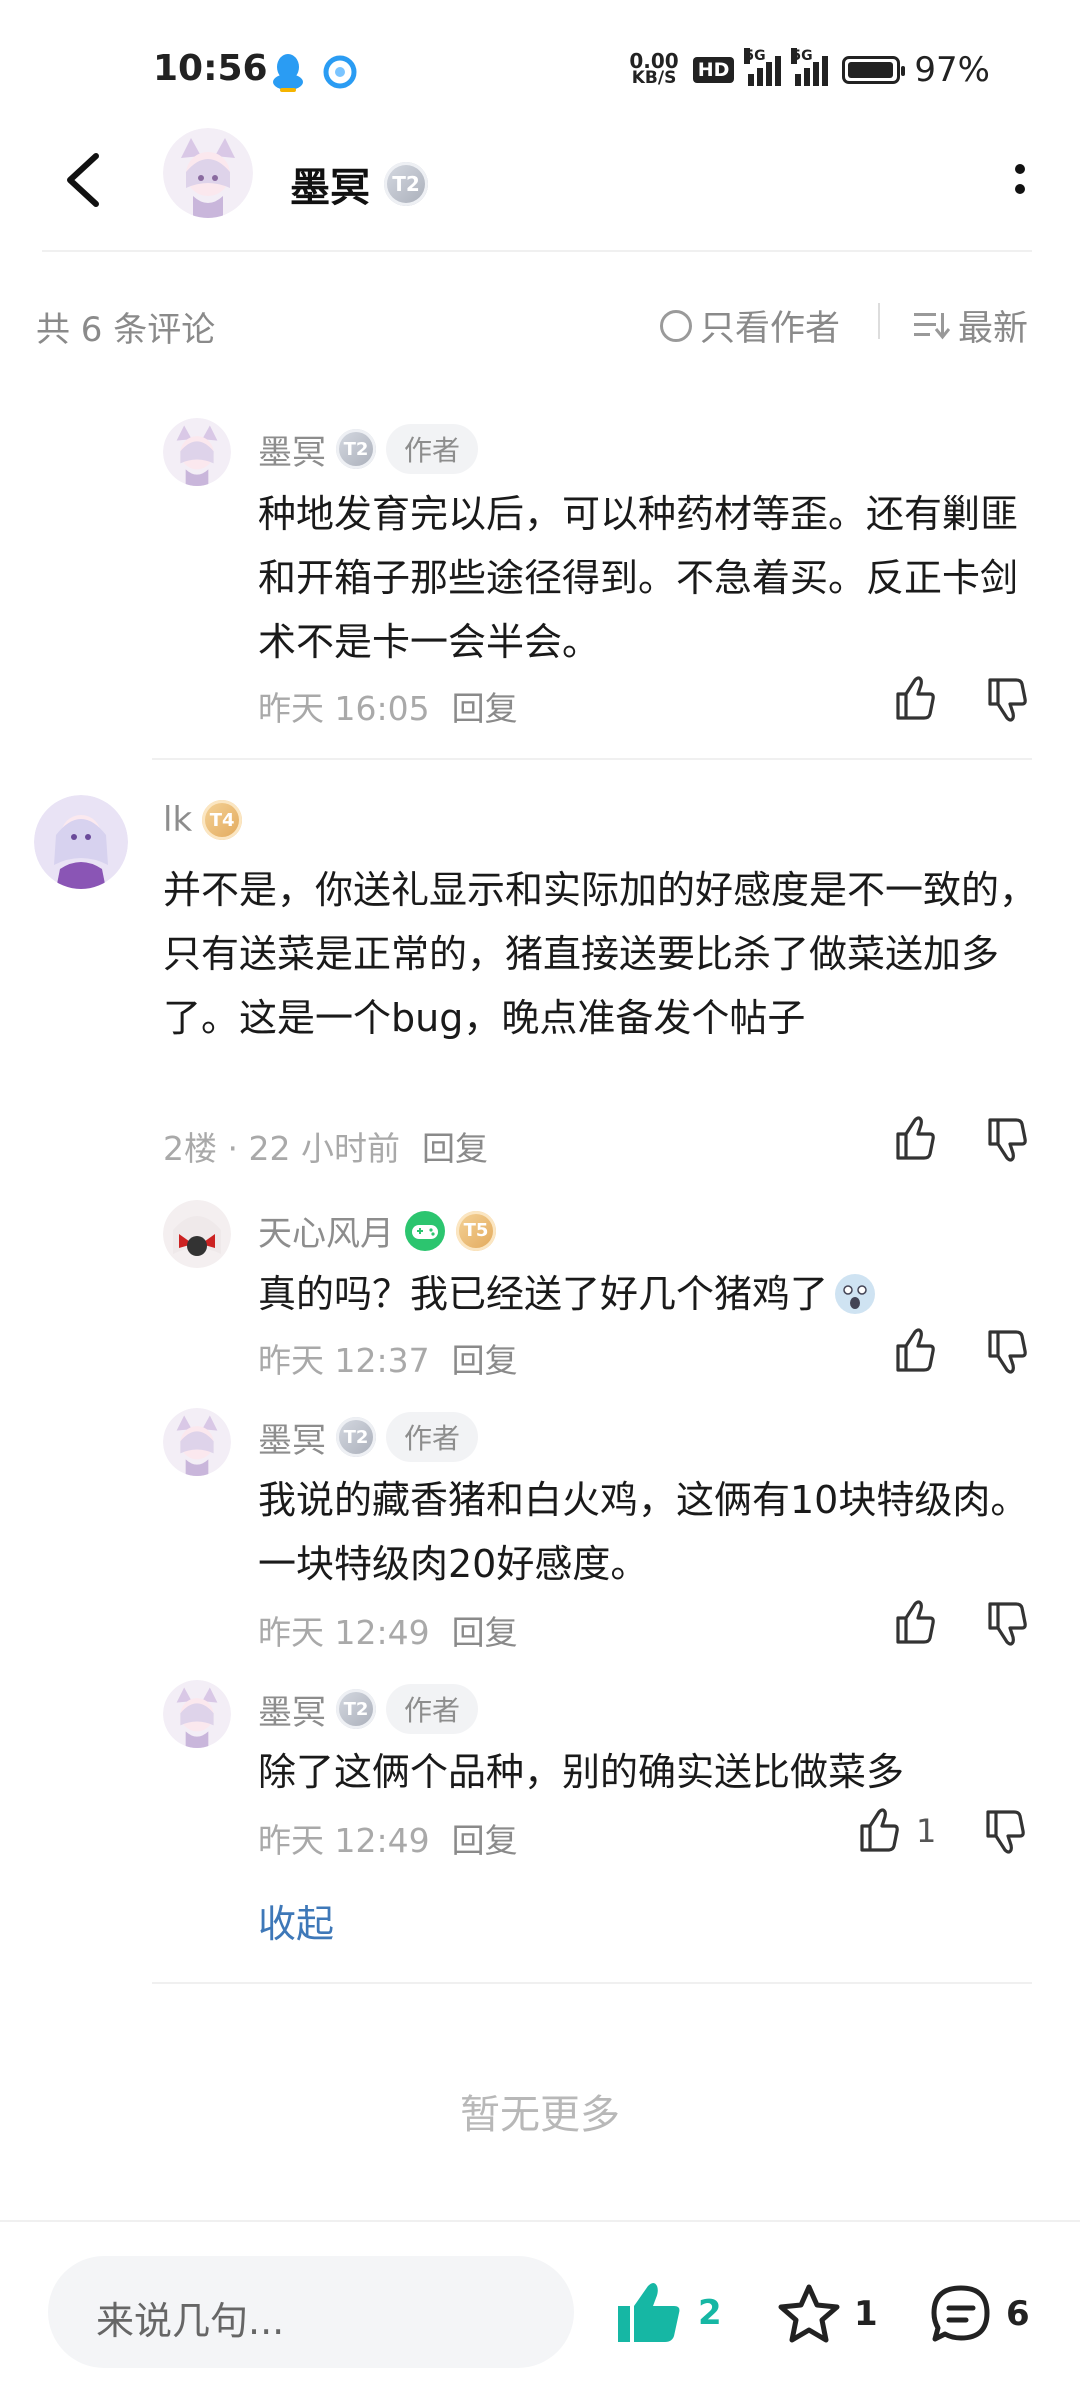 The height and width of the screenshot is (2402, 1080). Describe the element at coordinates (676, 325) in the screenshot. I see `radio-circle-icon` at that location.